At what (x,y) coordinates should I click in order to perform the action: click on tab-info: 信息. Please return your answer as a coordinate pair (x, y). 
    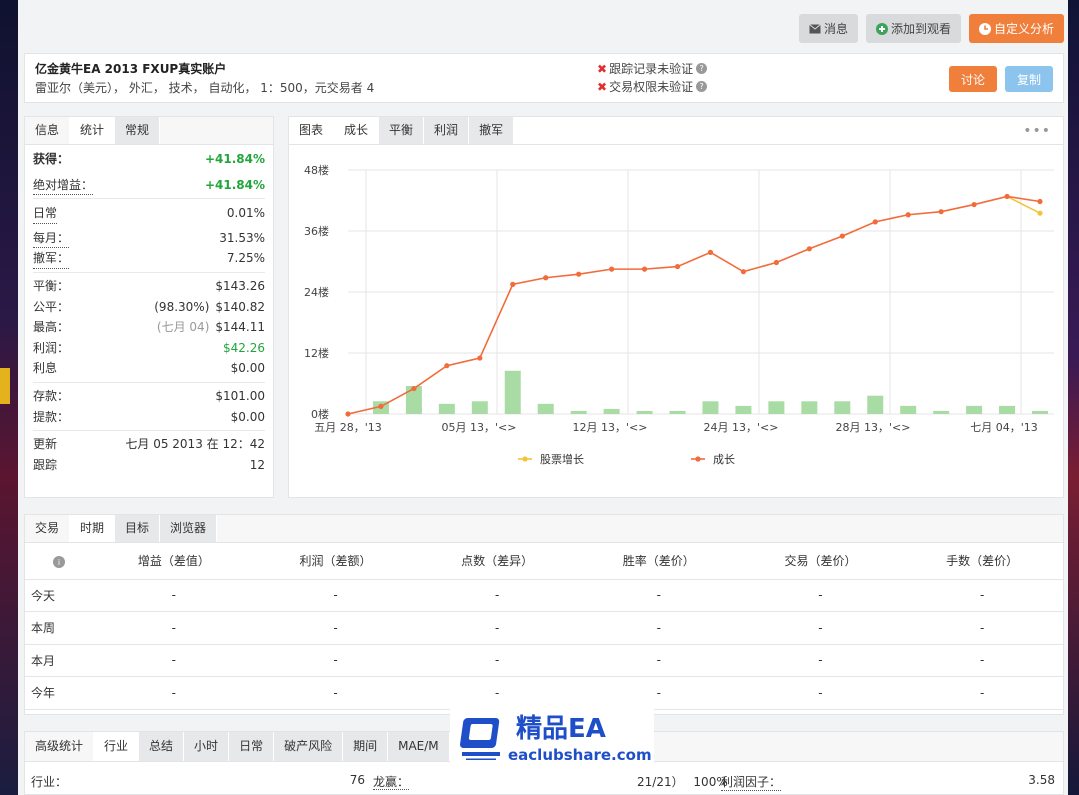
    Looking at the image, I should click on (48, 130).